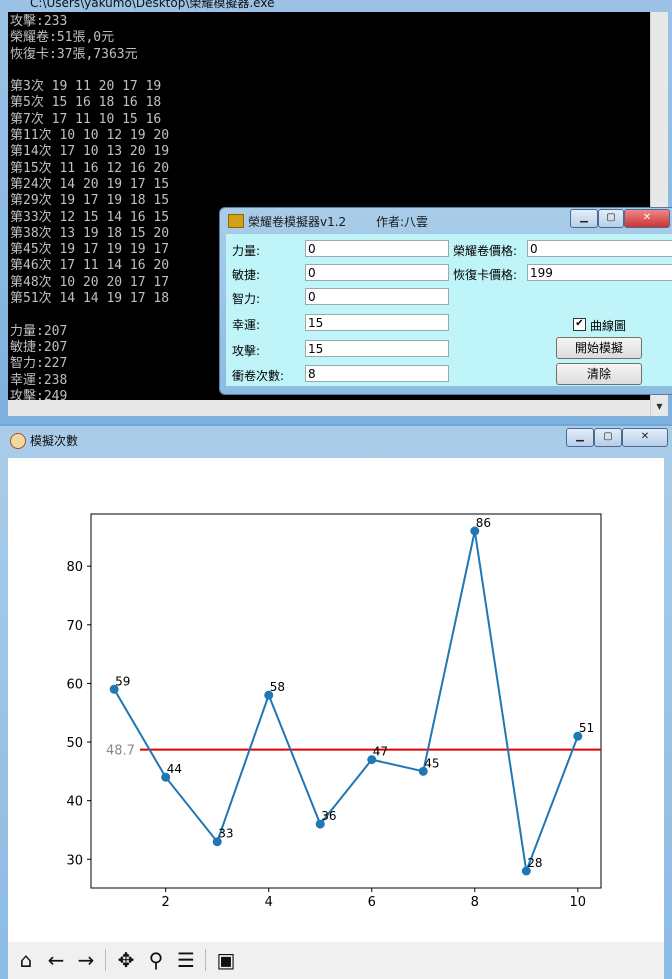 The width and height of the screenshot is (672, 979). I want to click on curve-checkbox: ✔, so click(579, 324).